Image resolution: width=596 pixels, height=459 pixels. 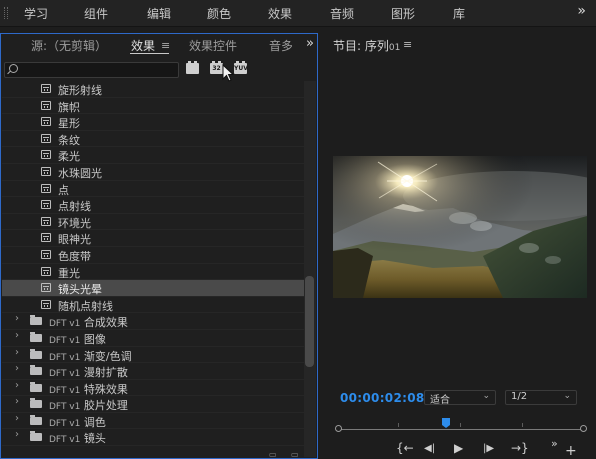 What do you see at coordinates (342, 13) in the screenshot?
I see `workspace-tab-audio: 音频` at bounding box center [342, 13].